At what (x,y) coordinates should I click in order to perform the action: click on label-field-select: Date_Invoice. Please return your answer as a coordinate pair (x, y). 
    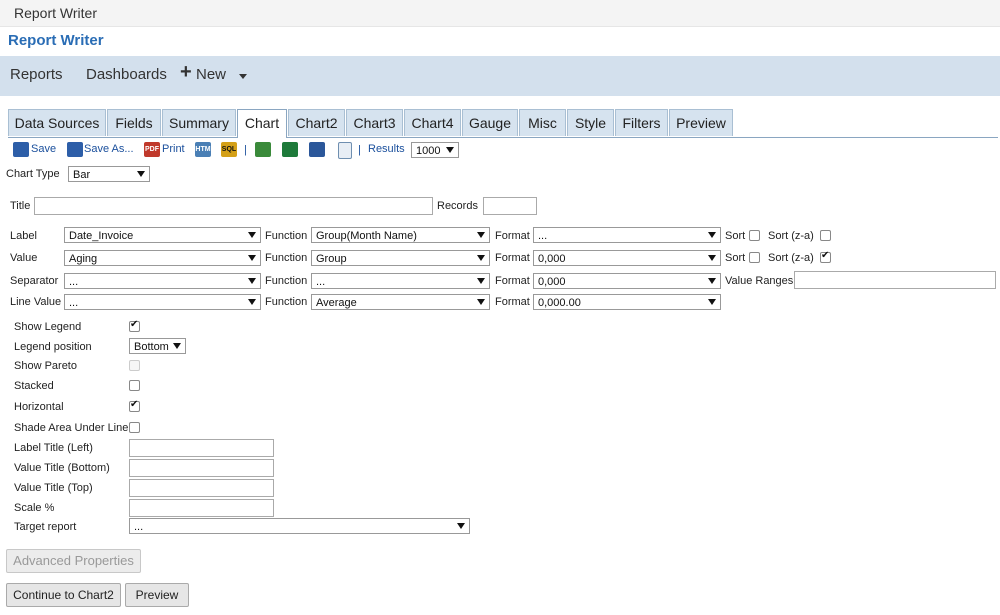
    Looking at the image, I should click on (162, 235).